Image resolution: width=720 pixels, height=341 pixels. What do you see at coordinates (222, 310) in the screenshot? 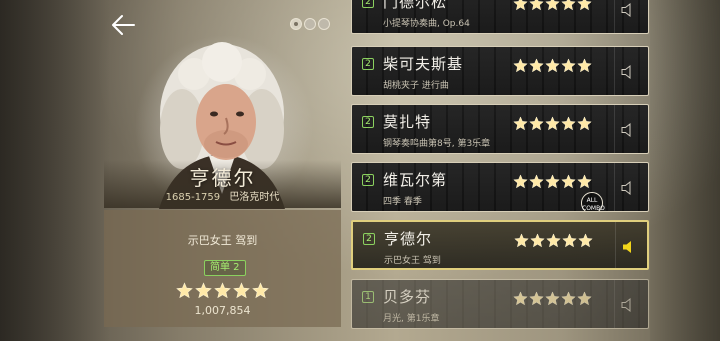
I see `selected-song-score: 1,007,854` at bounding box center [222, 310].